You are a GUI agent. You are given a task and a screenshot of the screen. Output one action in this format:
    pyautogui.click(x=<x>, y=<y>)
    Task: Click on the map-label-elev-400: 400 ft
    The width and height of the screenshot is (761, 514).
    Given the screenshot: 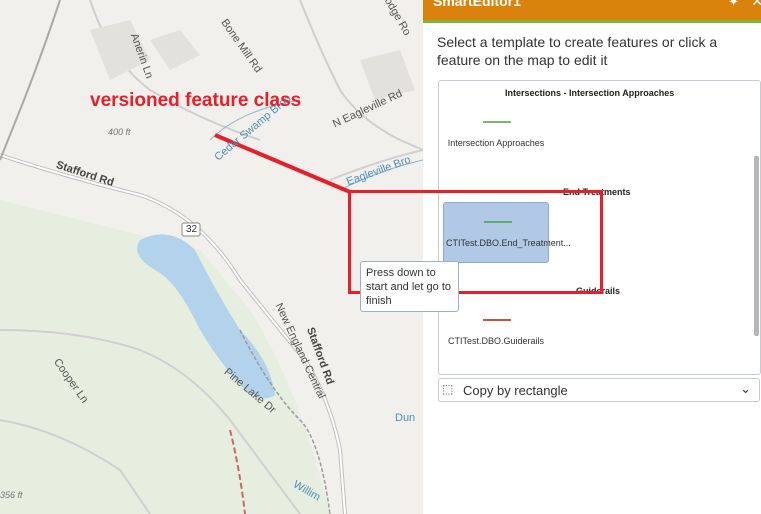 What is the action you would take?
    pyautogui.click(x=119, y=132)
    